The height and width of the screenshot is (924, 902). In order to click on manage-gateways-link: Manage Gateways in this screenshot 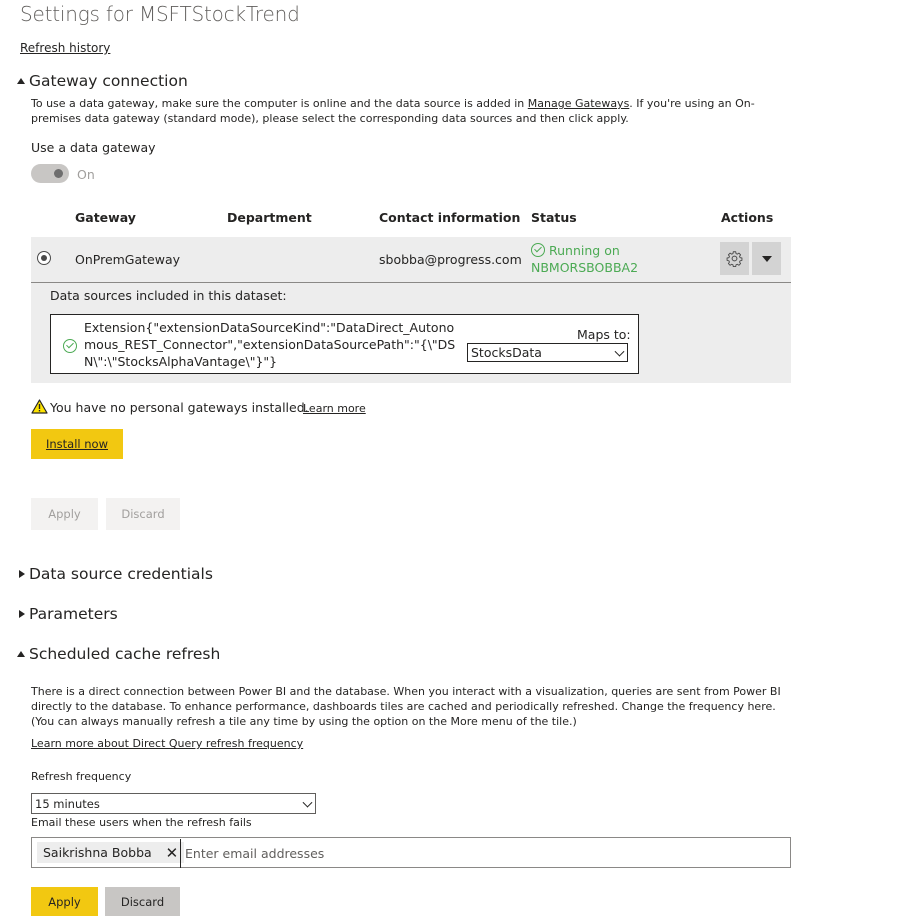, I will do `click(579, 103)`.